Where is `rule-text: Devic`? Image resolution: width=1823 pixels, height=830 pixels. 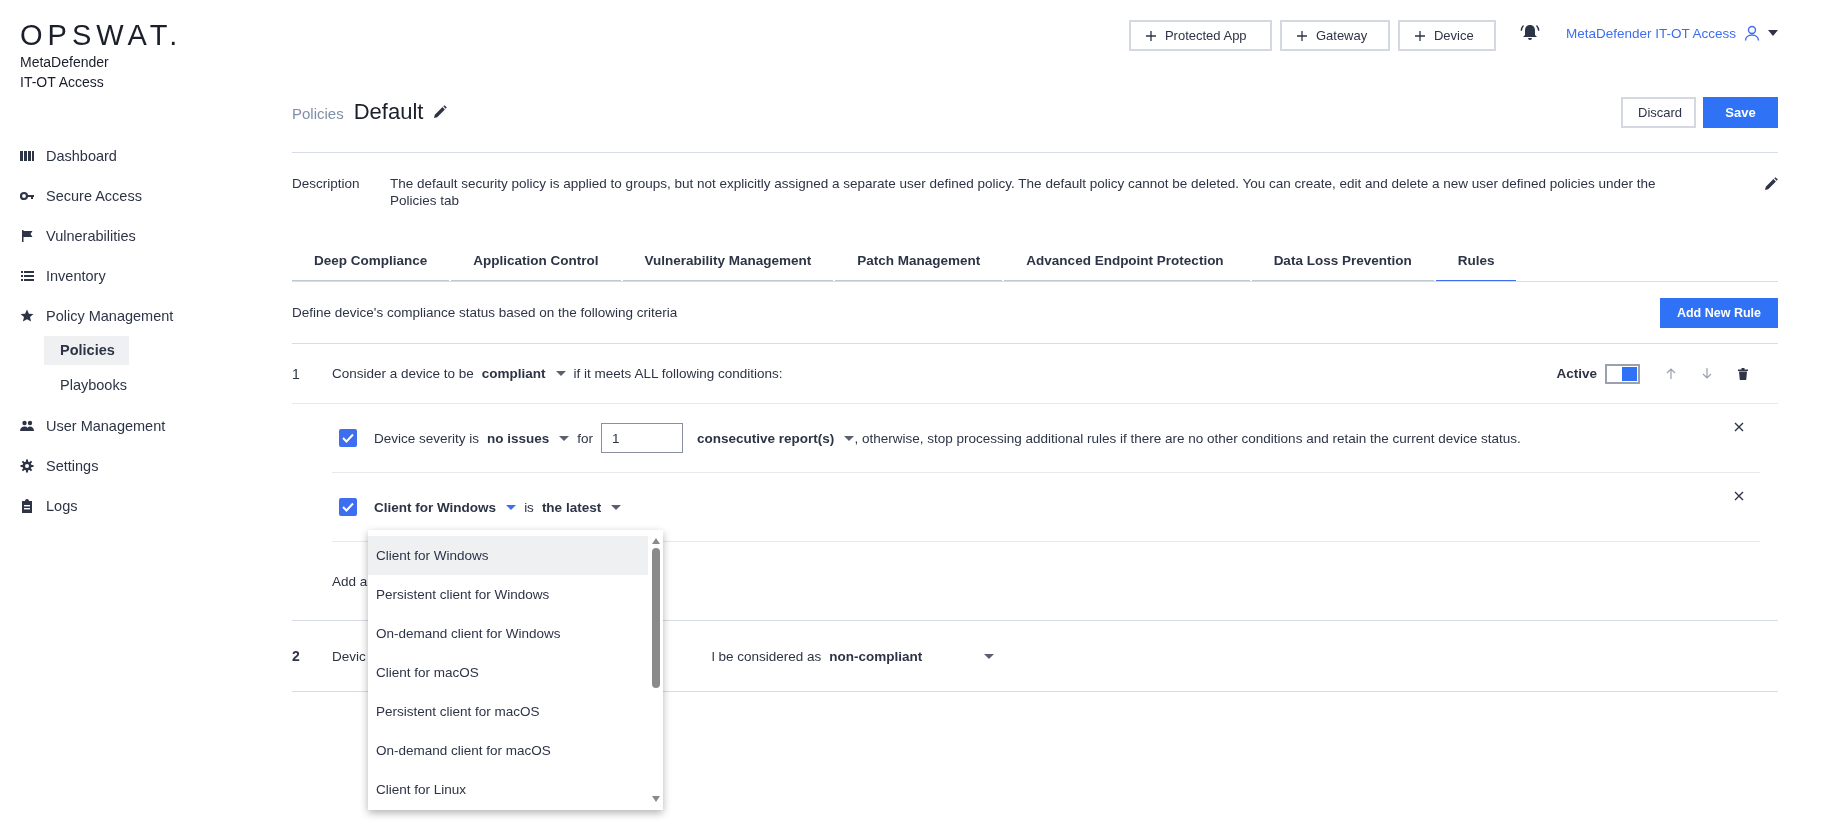 rule-text: Devic is located at coordinates (349, 656).